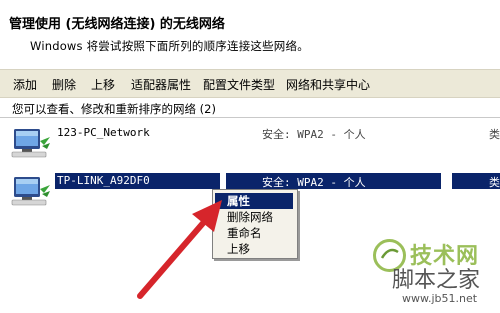 This screenshot has width=500, height=313. I want to click on menu-item-rename: 重命名, so click(254, 233).